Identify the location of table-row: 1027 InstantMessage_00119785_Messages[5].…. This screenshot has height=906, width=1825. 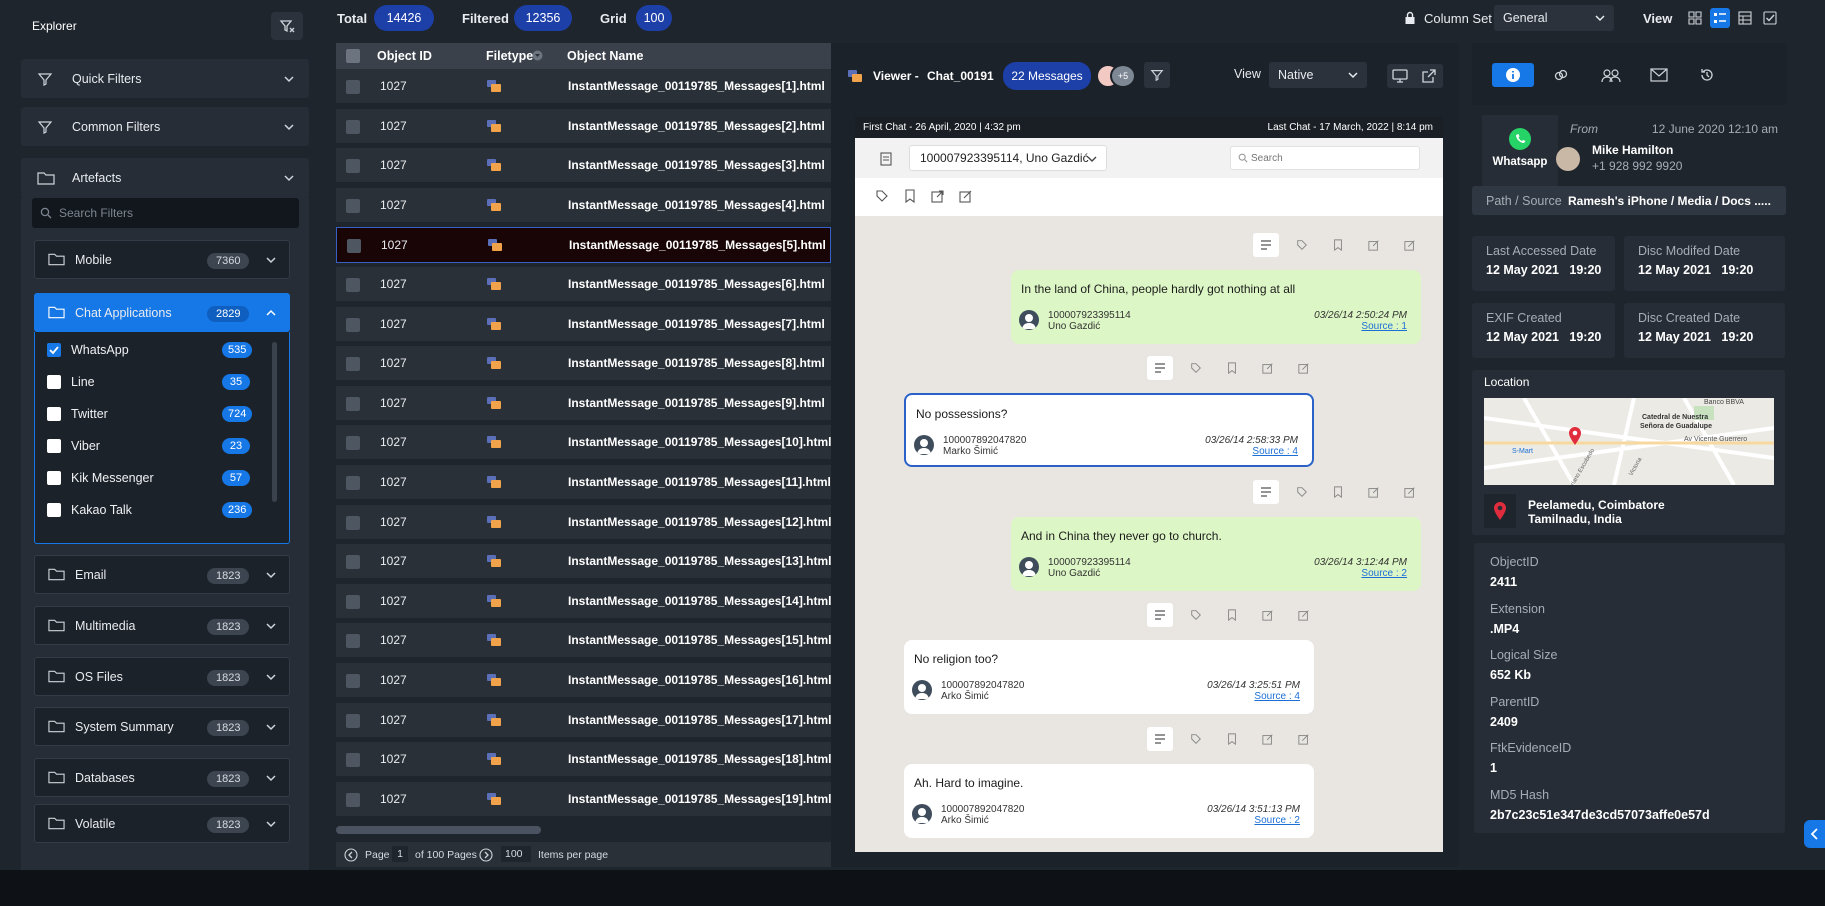
(583, 245).